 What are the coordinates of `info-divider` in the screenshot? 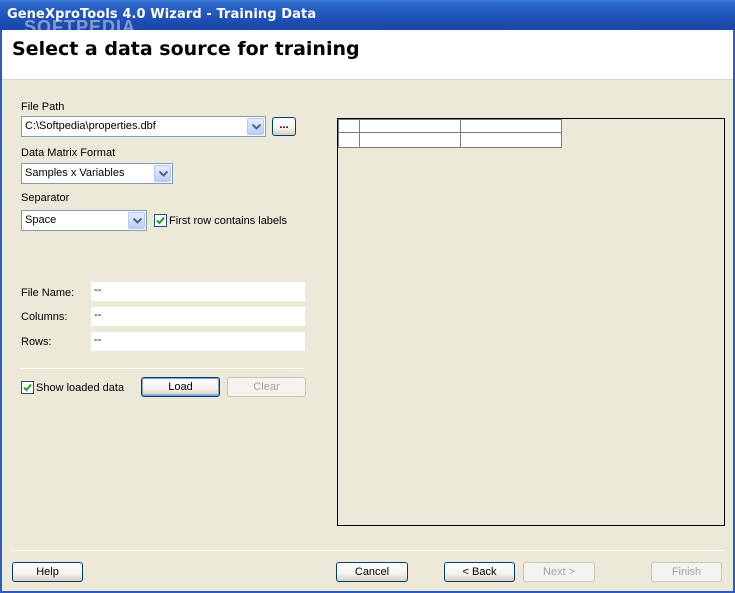 It's located at (162, 368).